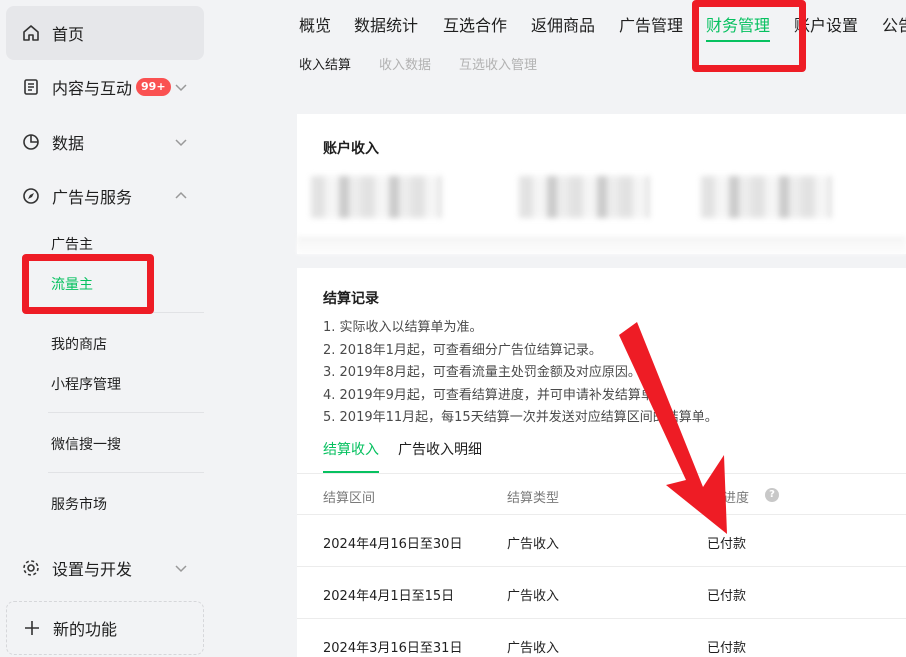 This screenshot has width=906, height=657. What do you see at coordinates (495, 395) in the screenshot?
I see `note-item: 4. 2019年9月起，可查看结算进度，并可申请补发结算单。` at bounding box center [495, 395].